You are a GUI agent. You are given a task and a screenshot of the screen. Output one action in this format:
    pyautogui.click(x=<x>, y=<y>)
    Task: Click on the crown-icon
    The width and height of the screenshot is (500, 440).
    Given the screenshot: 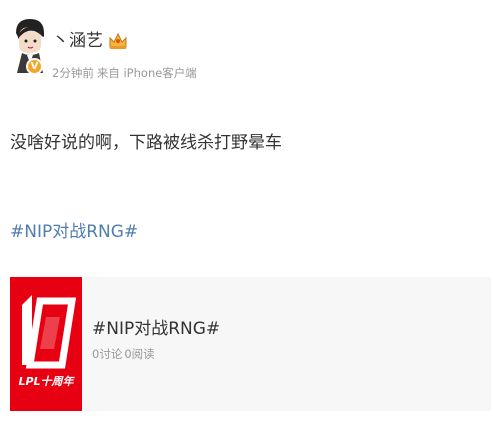 What is the action you would take?
    pyautogui.click(x=118, y=41)
    